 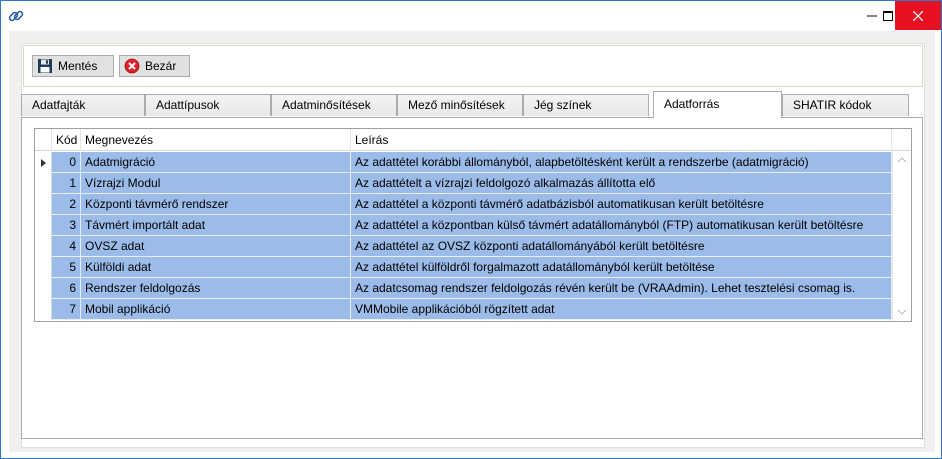 What do you see at coordinates (692, 104) in the screenshot?
I see `tab-label: Adatforrás` at bounding box center [692, 104].